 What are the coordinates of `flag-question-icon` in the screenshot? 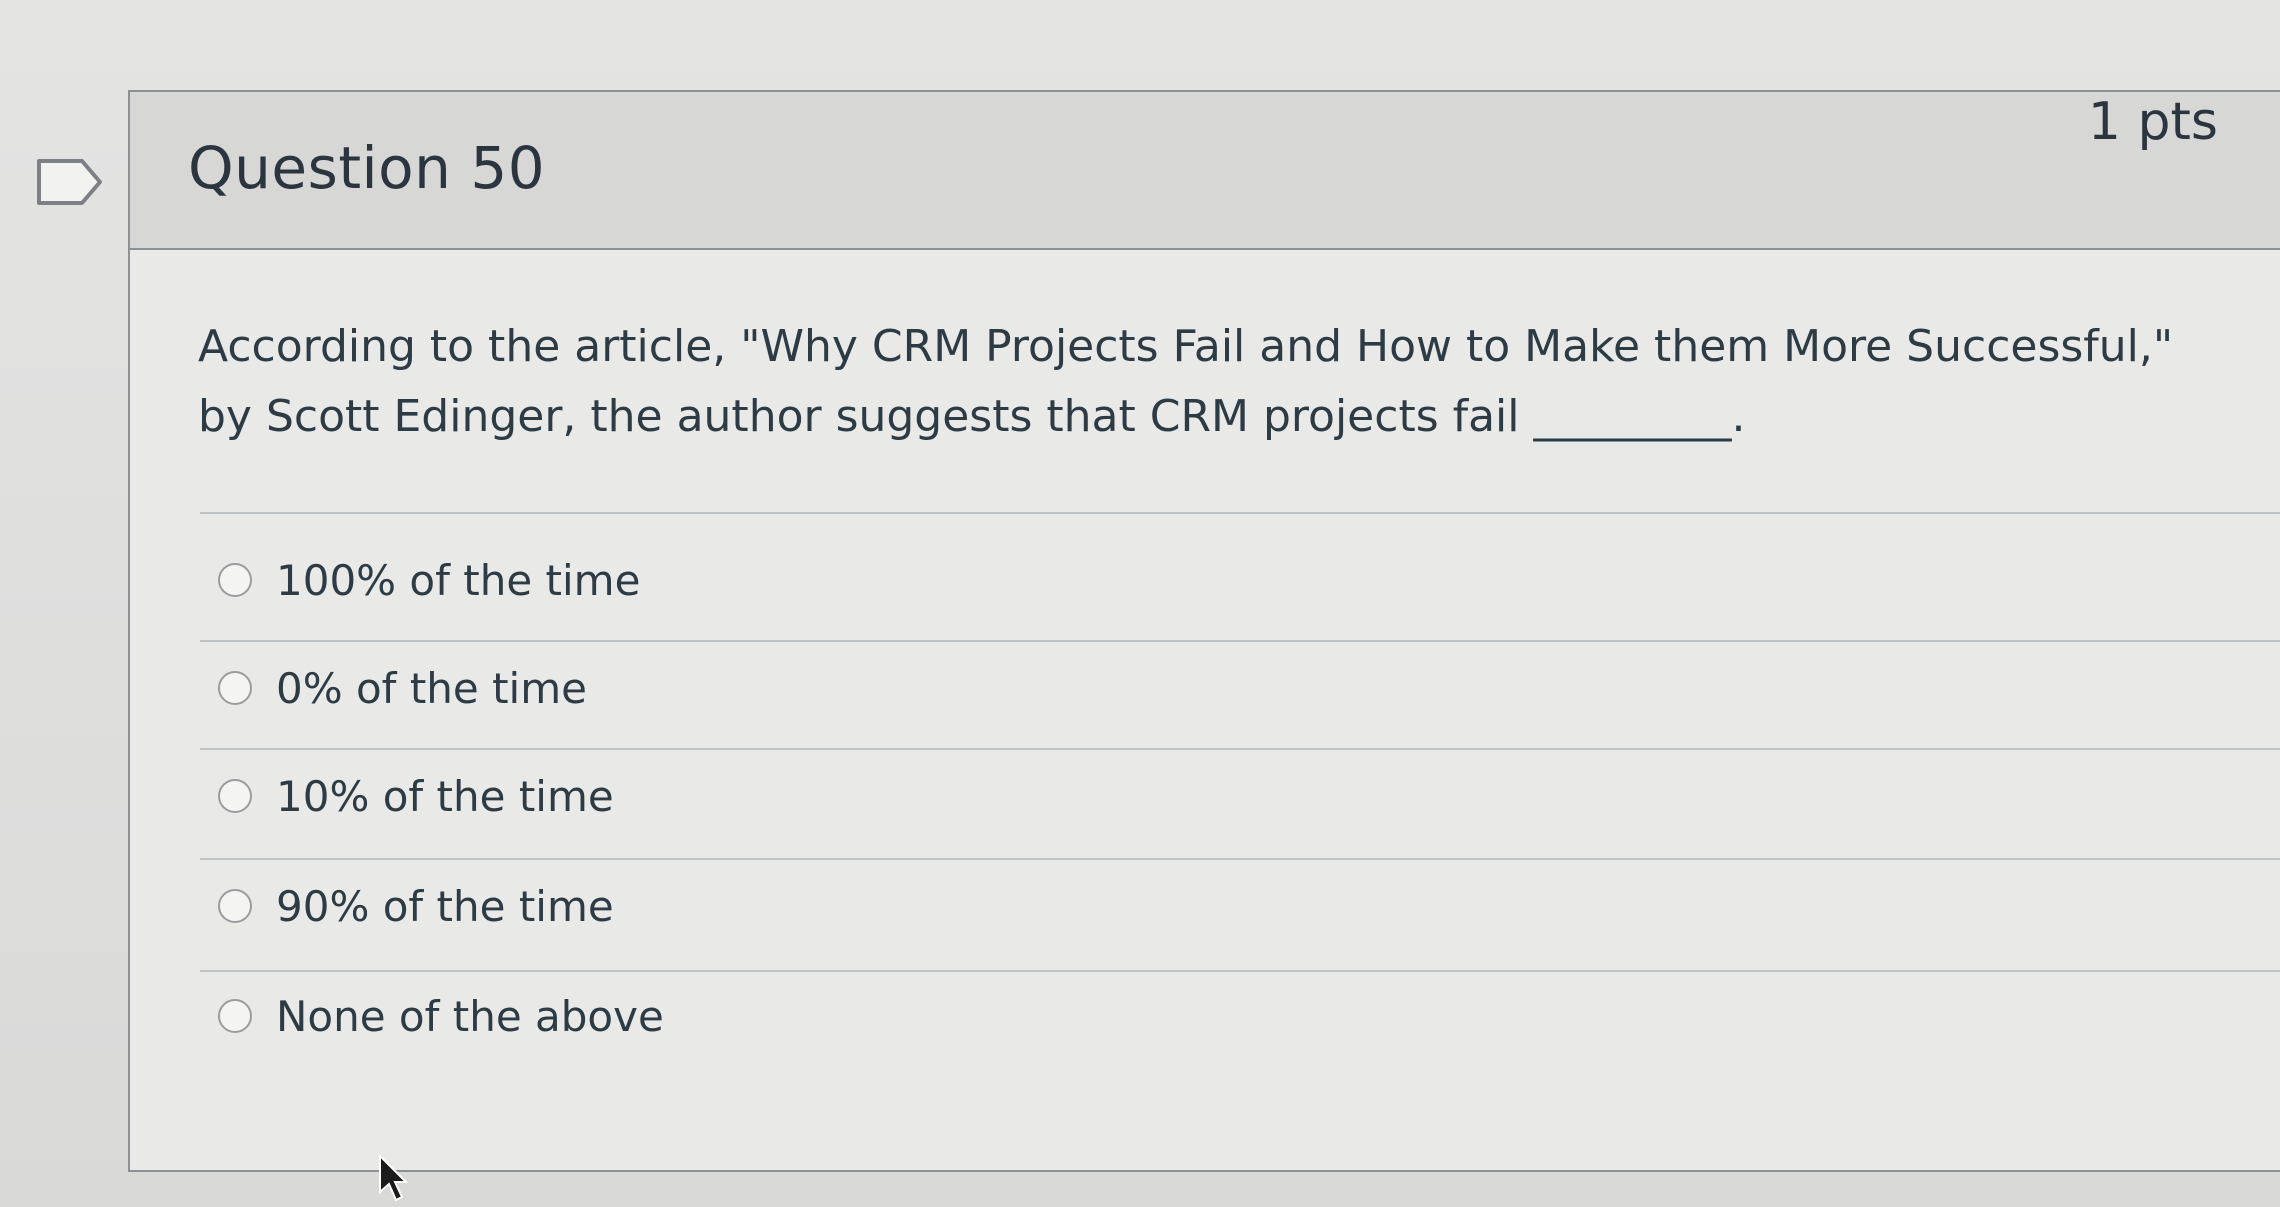 It's located at (70, 182).